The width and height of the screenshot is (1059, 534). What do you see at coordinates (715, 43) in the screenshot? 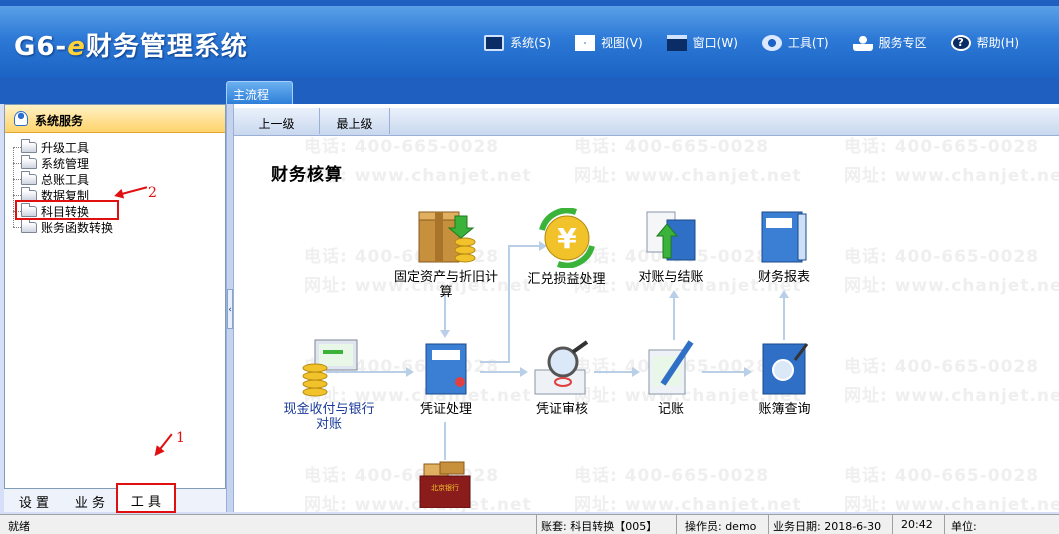
I see `menu-window-label: 窗口(W)` at bounding box center [715, 43].